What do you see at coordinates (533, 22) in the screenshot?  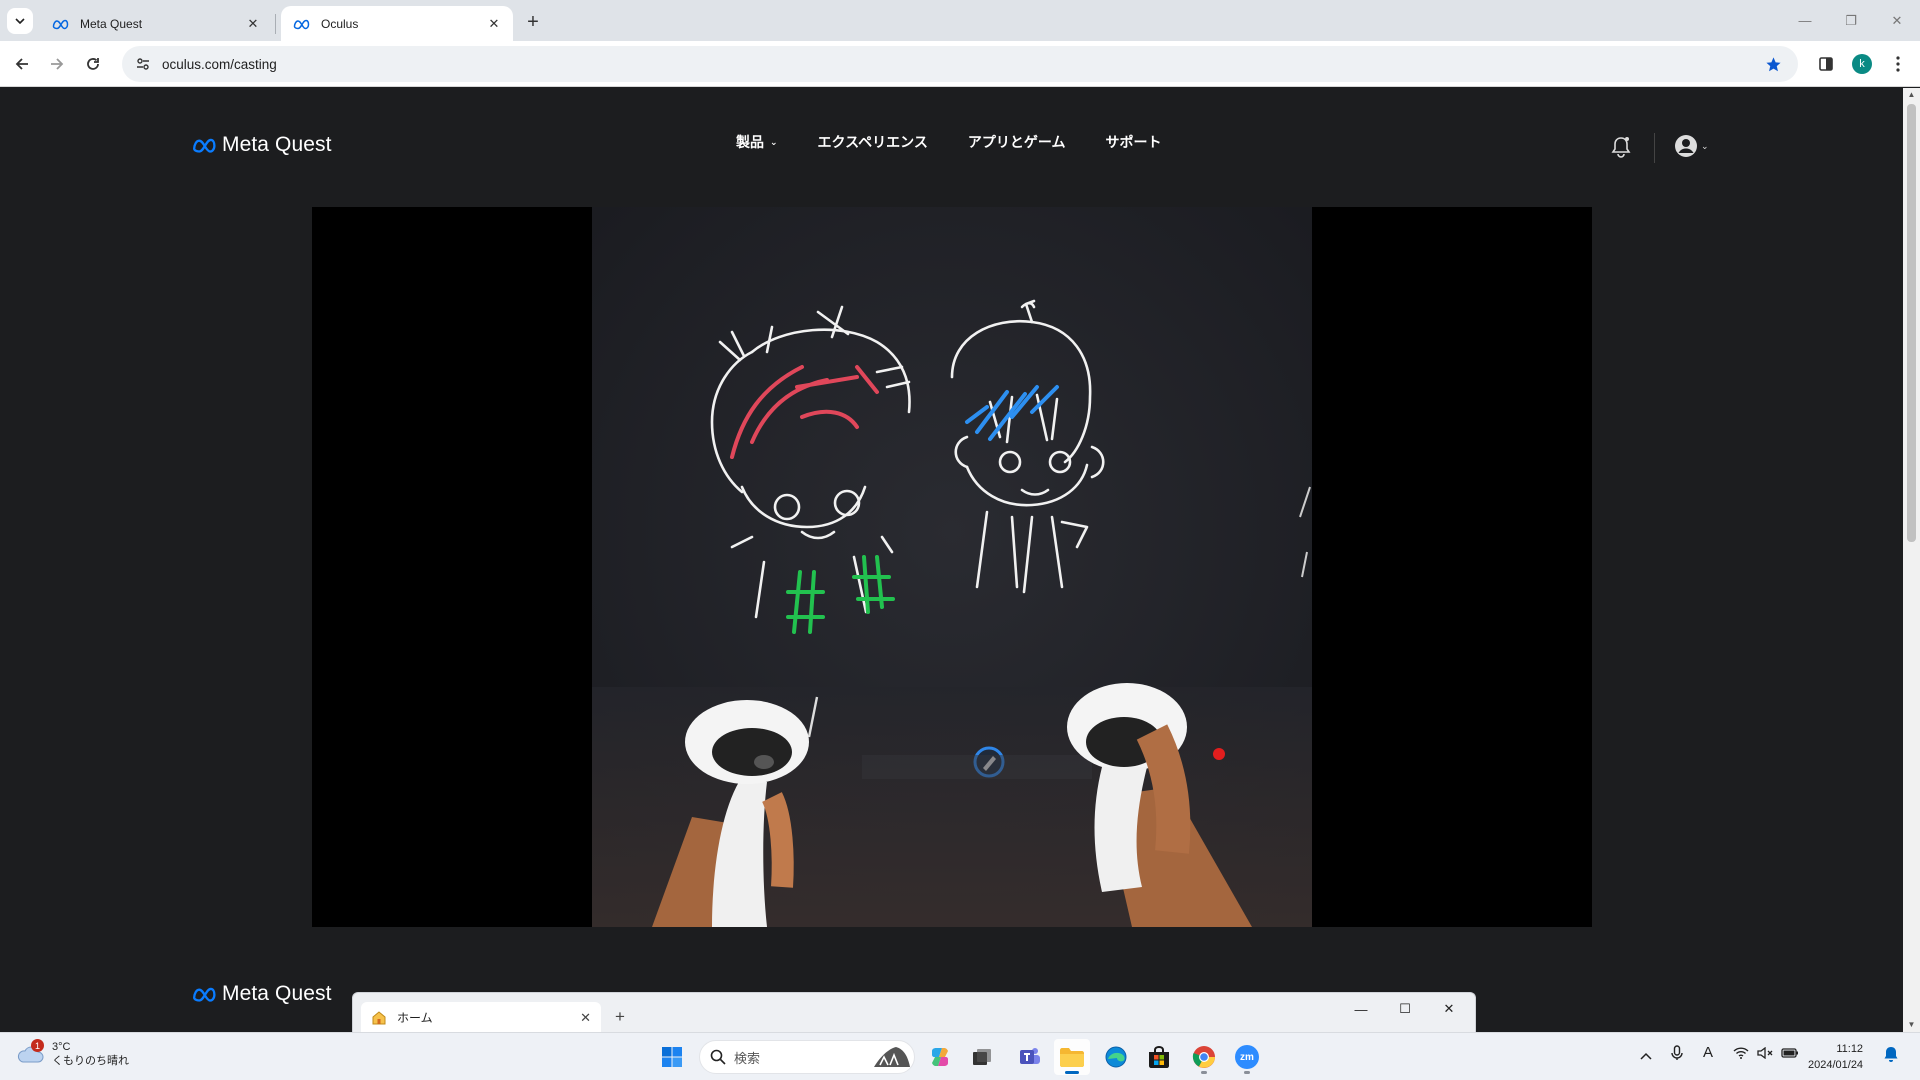 I see `new-tab-button: +` at bounding box center [533, 22].